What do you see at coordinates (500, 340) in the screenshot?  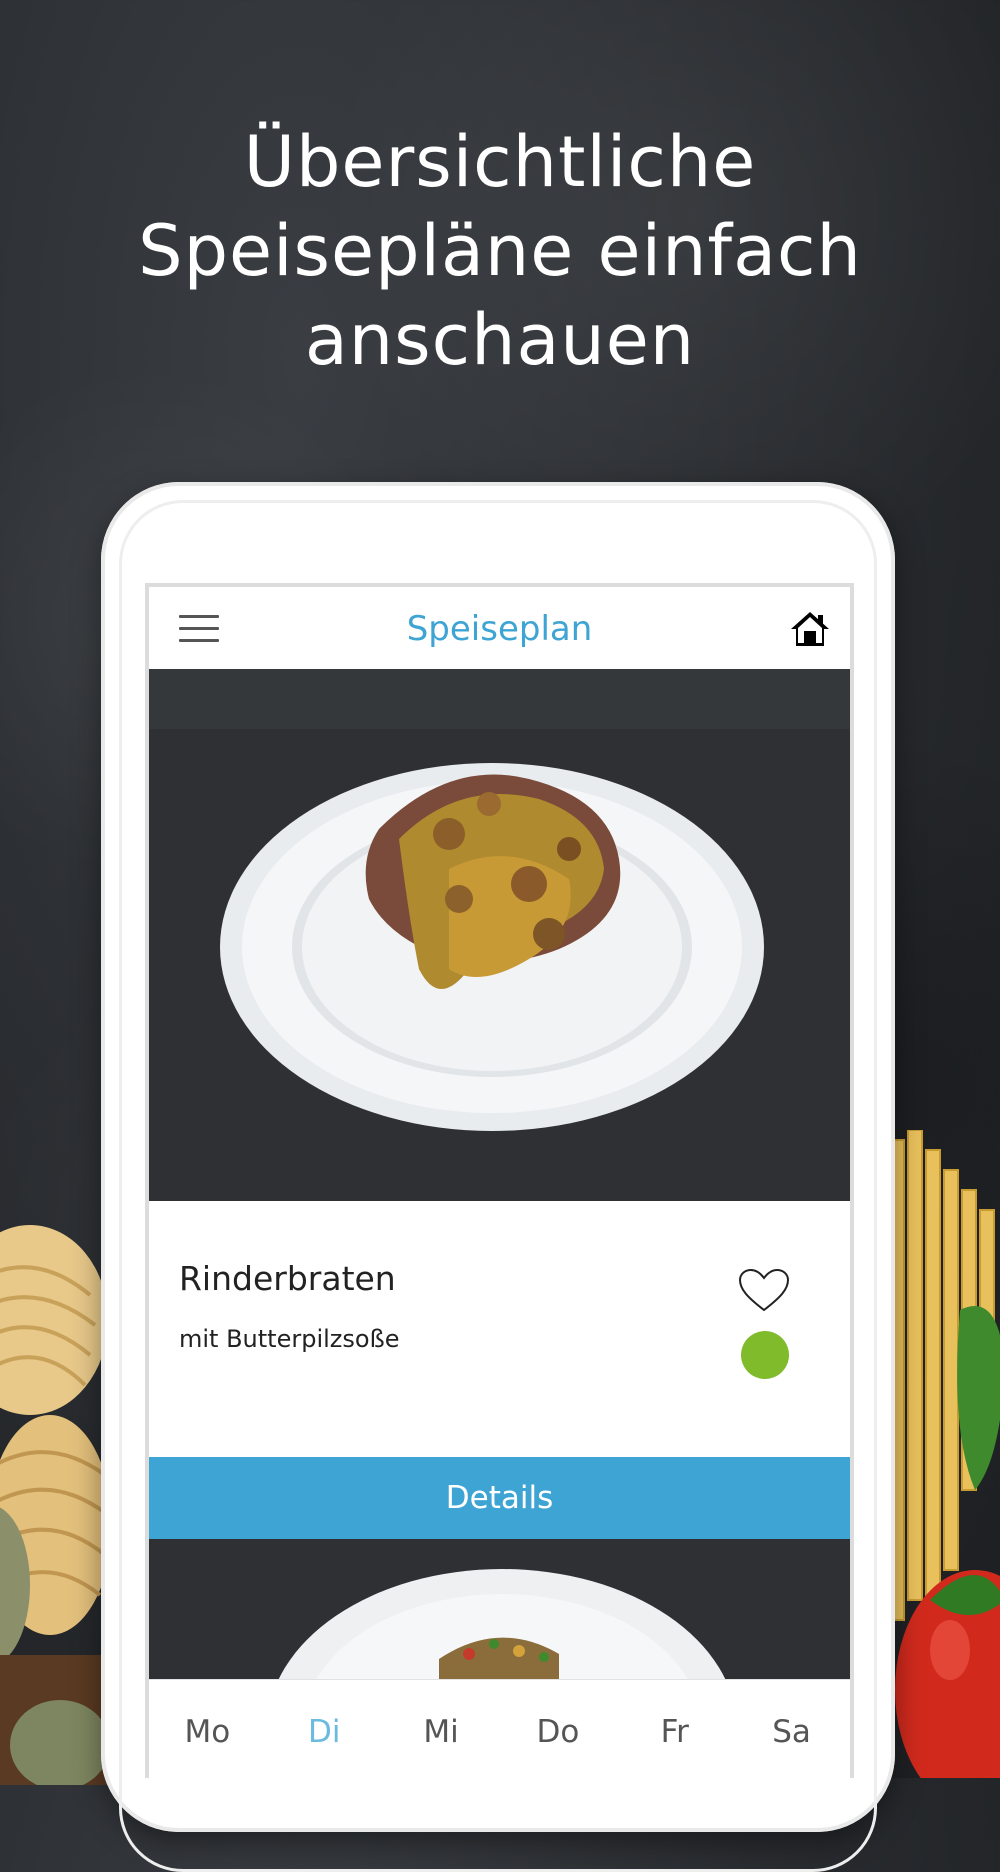 I see `headline-line-3: anschauen` at bounding box center [500, 340].